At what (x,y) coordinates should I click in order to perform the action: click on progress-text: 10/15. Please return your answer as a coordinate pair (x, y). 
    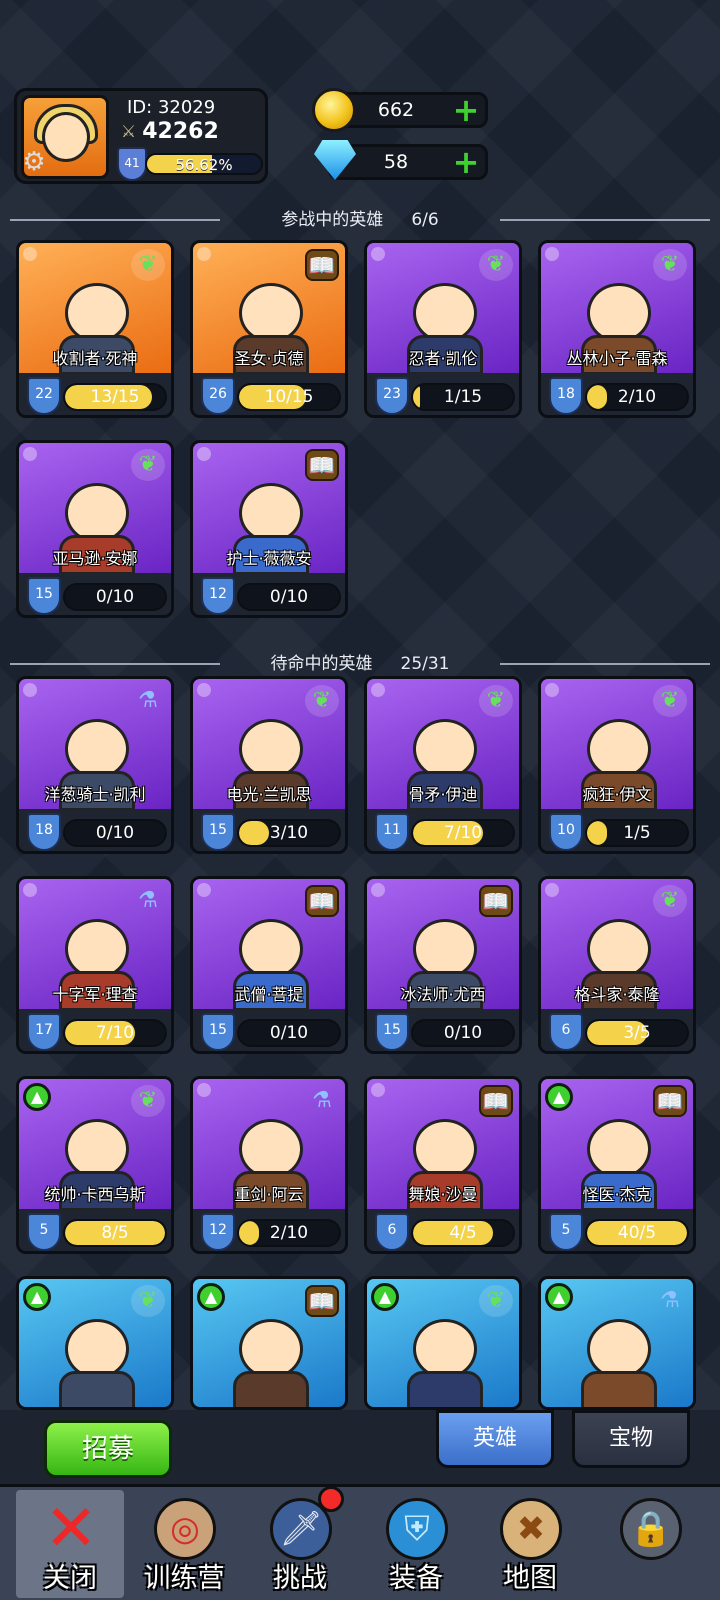
    Looking at the image, I should click on (289, 397).